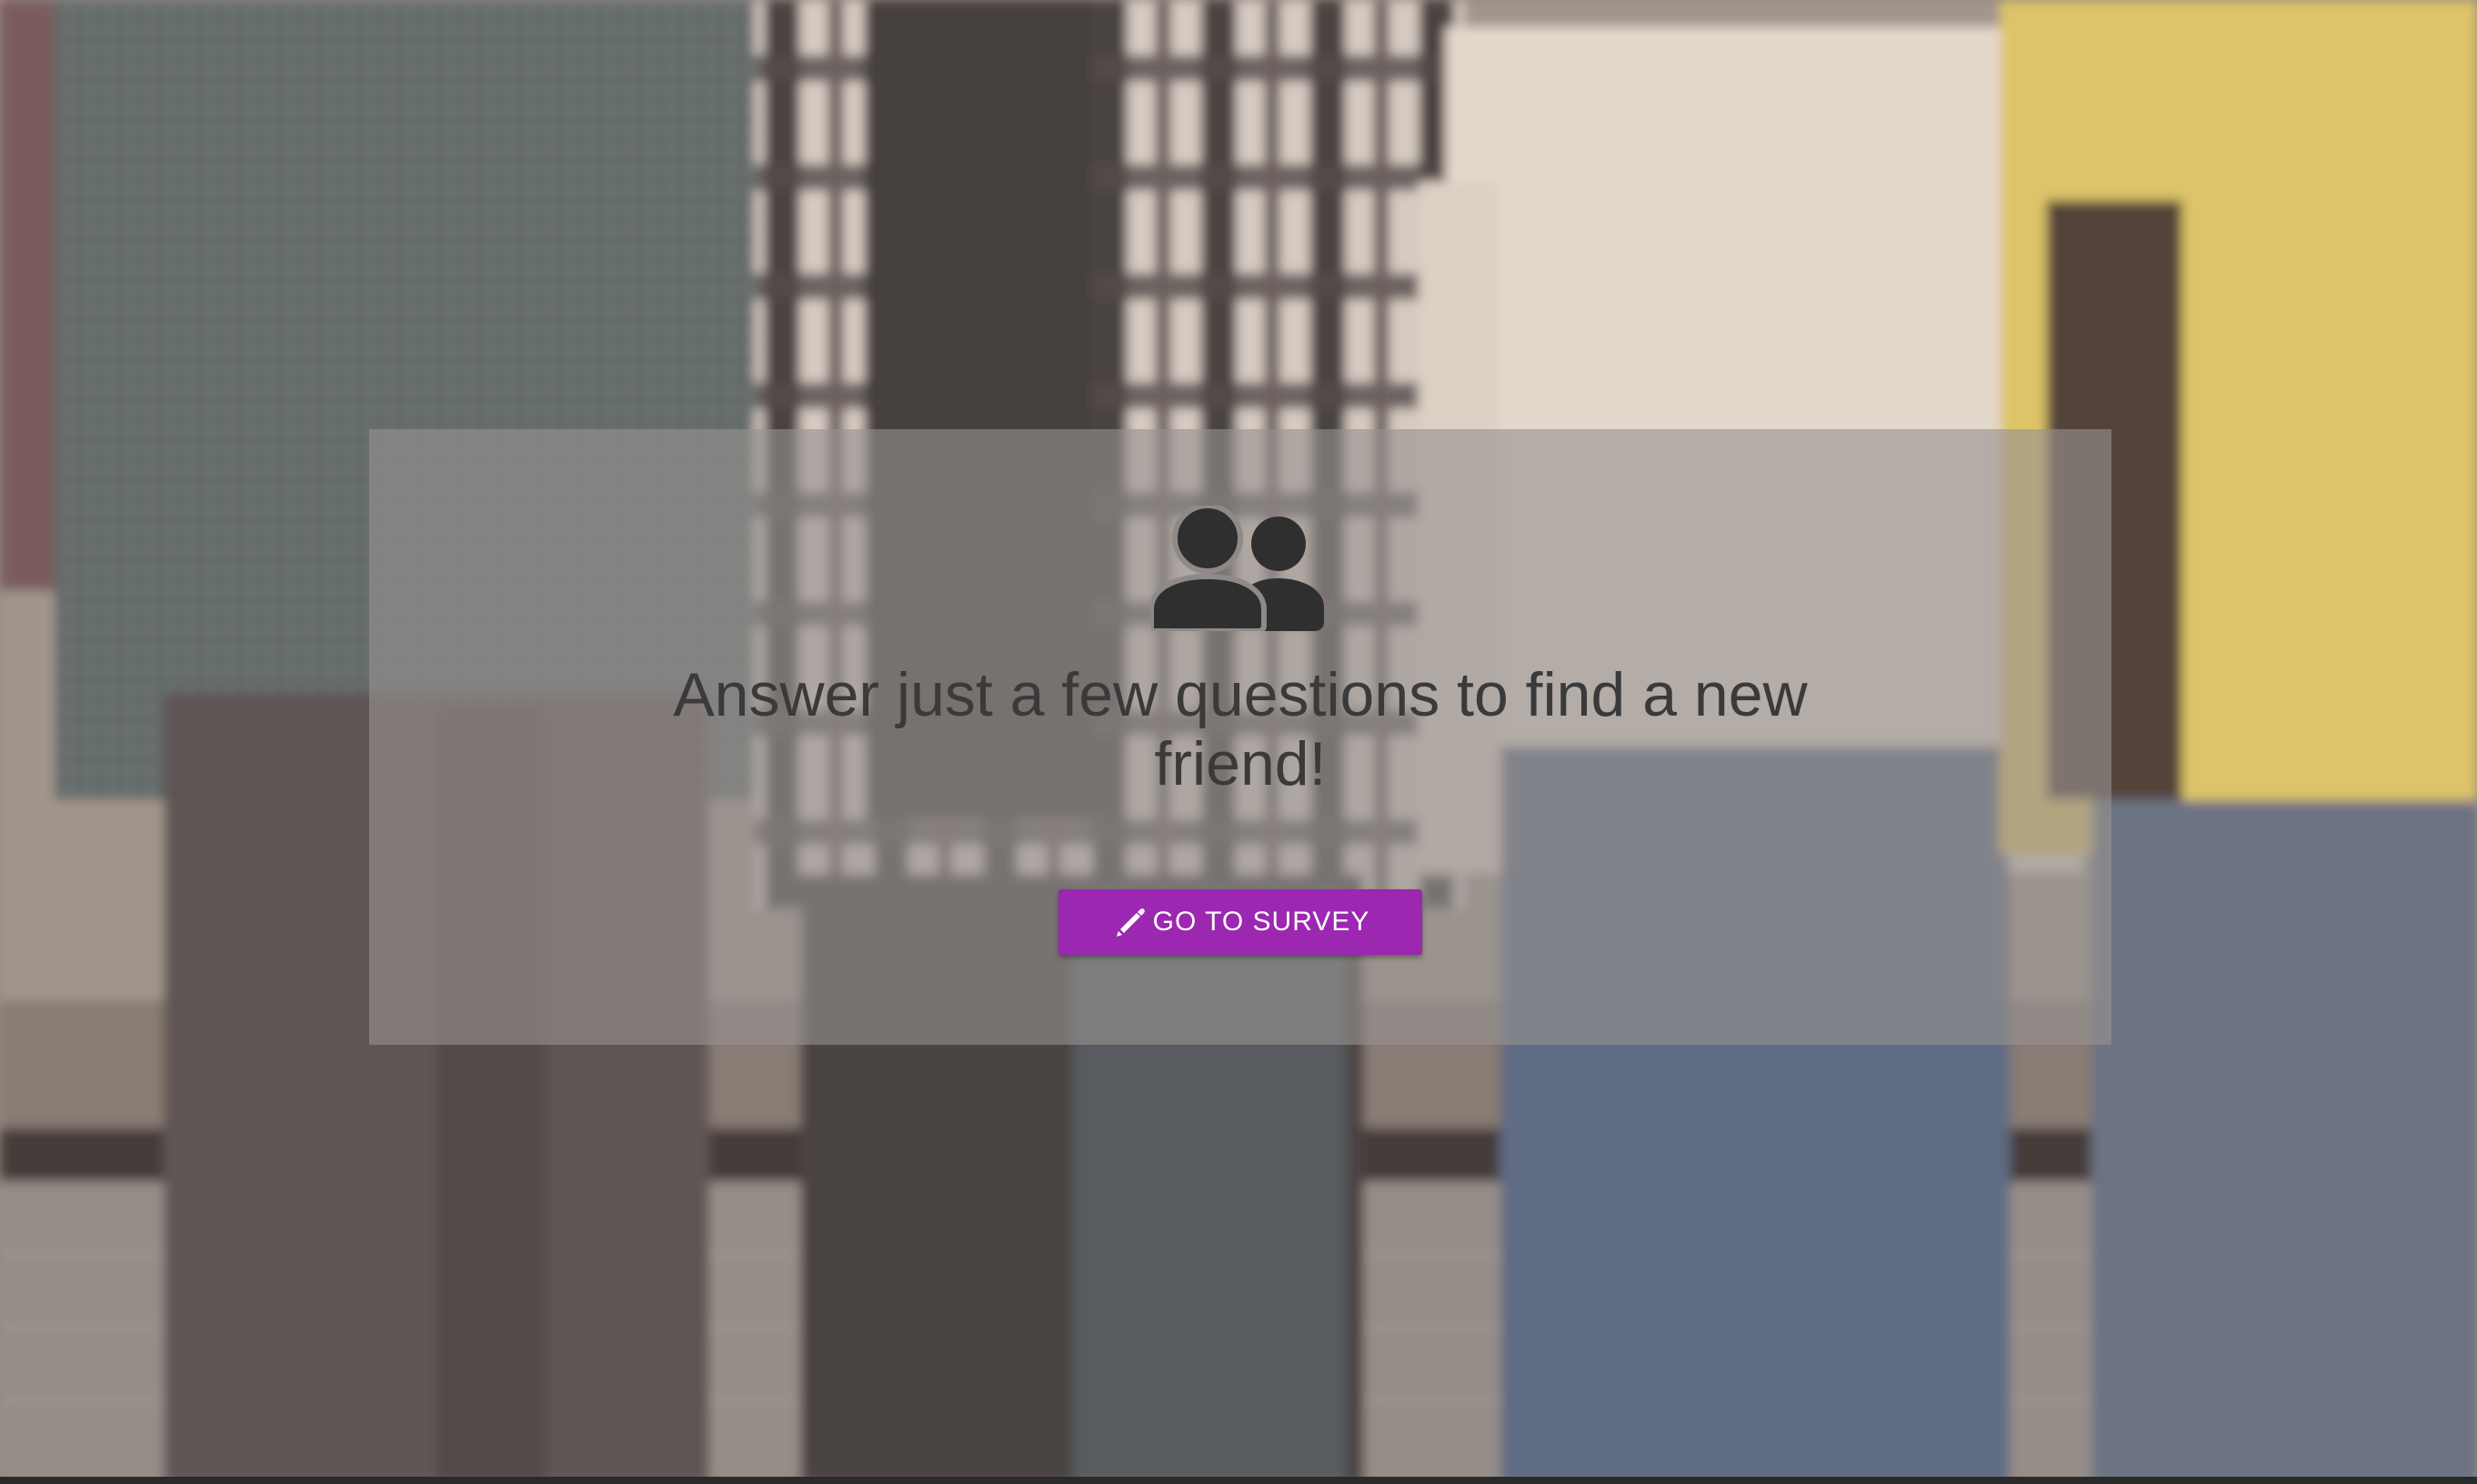 Image resolution: width=2477 pixels, height=1484 pixels. I want to click on go-to-survey-label: GO TO SURVEY, so click(1261, 922).